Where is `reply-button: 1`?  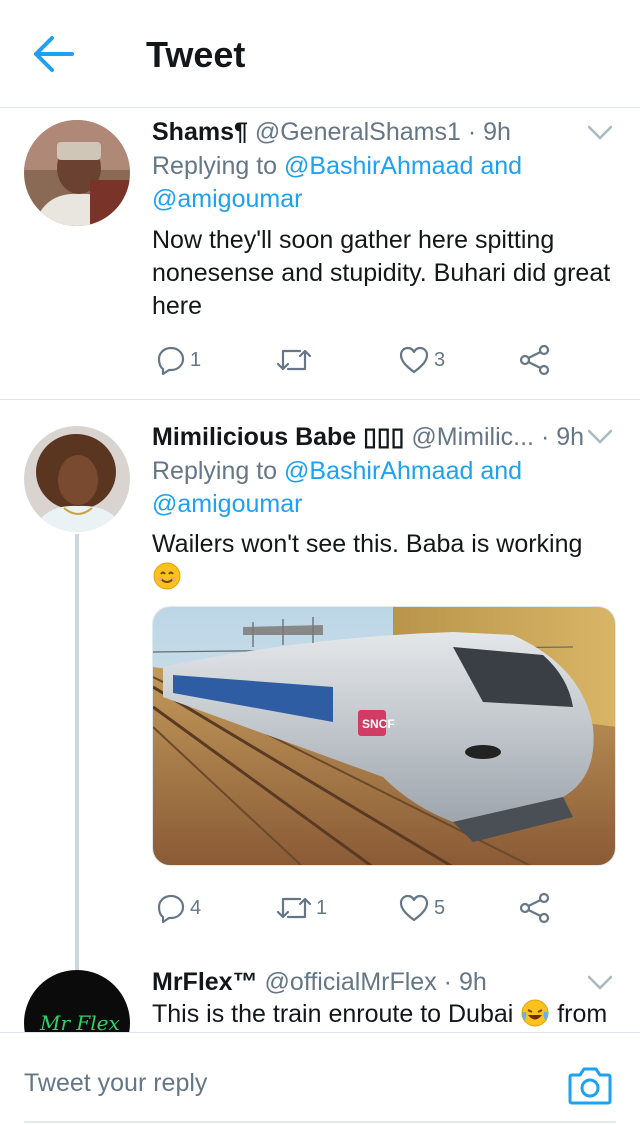 reply-button: 1 is located at coordinates (178, 360).